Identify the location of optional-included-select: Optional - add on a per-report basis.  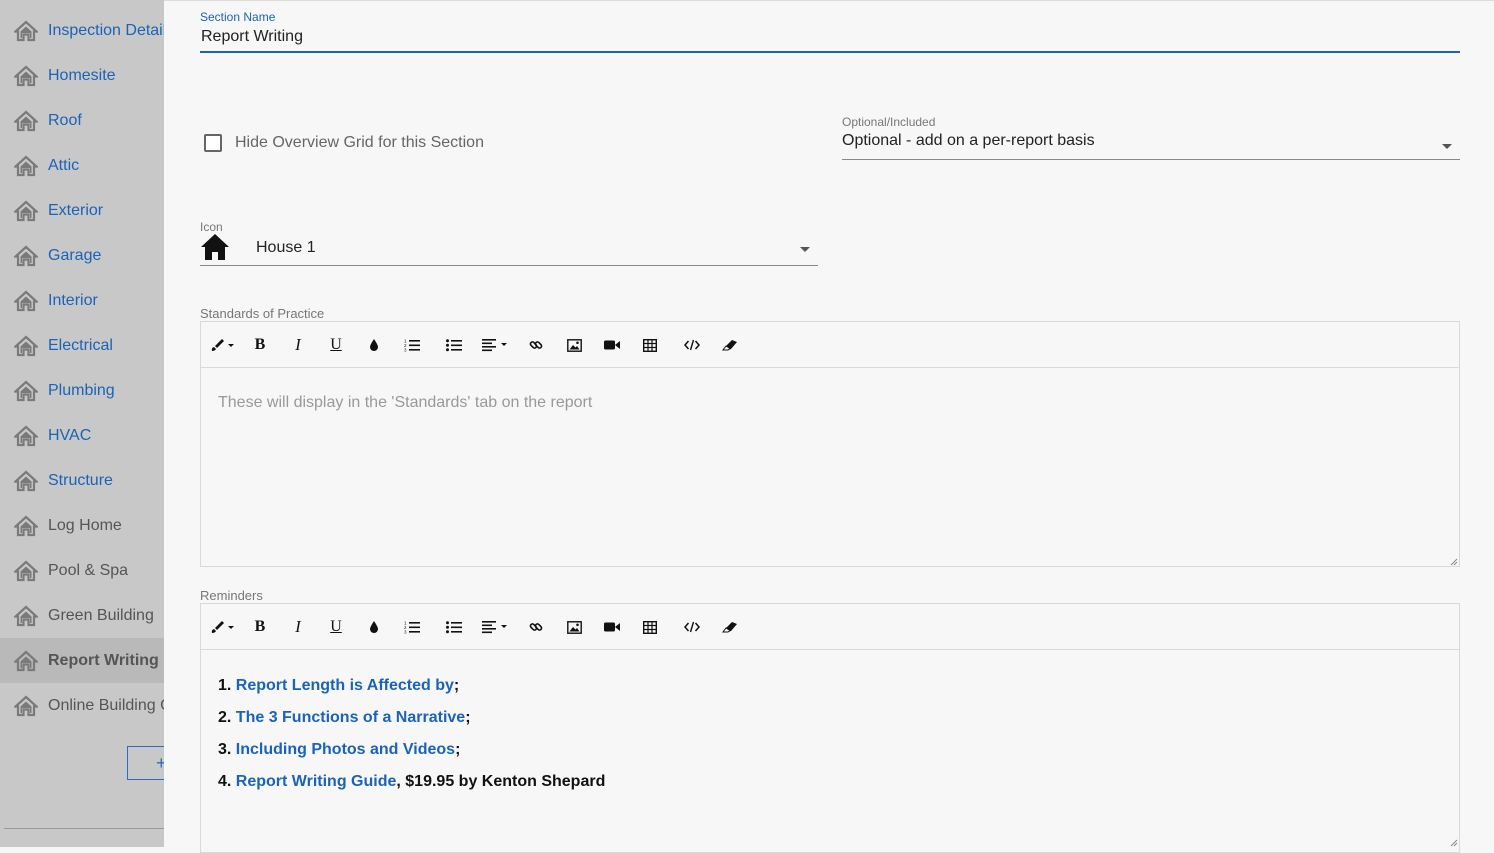
(1151, 146).